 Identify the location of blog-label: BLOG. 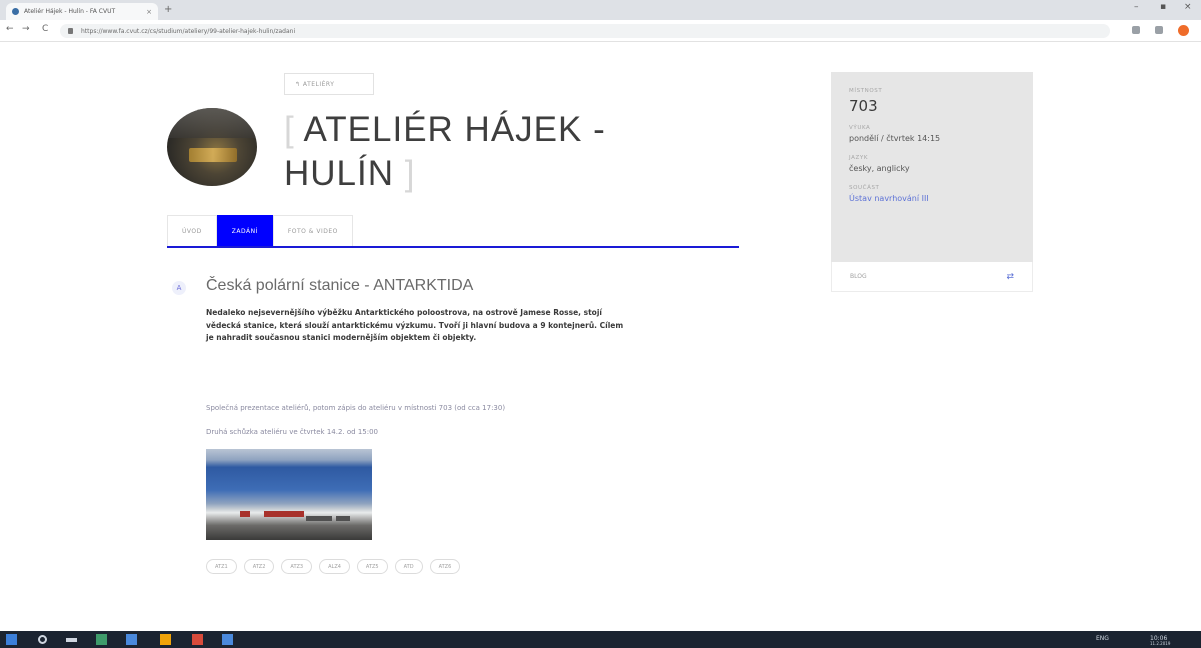
(858, 276).